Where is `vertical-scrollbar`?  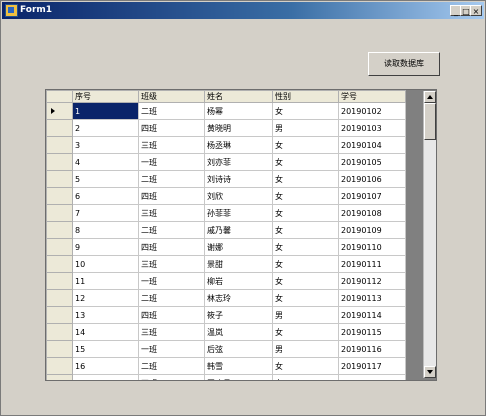 vertical-scrollbar is located at coordinates (429, 234).